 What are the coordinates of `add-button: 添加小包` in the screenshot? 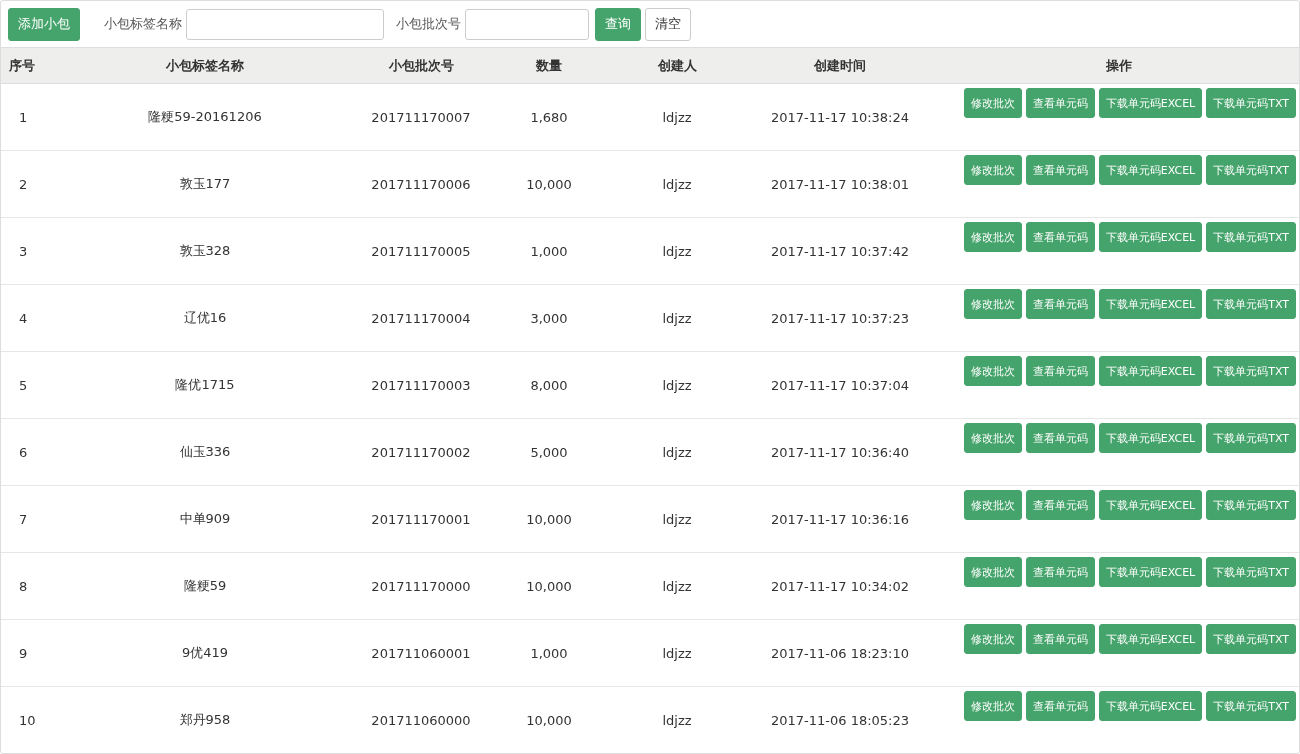 It's located at (44, 24).